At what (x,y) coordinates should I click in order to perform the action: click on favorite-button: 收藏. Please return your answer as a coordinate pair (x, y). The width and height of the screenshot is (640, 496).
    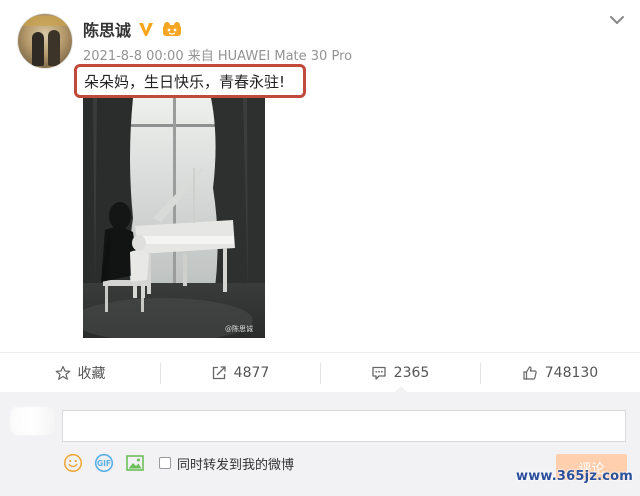
    Looking at the image, I should click on (80, 372).